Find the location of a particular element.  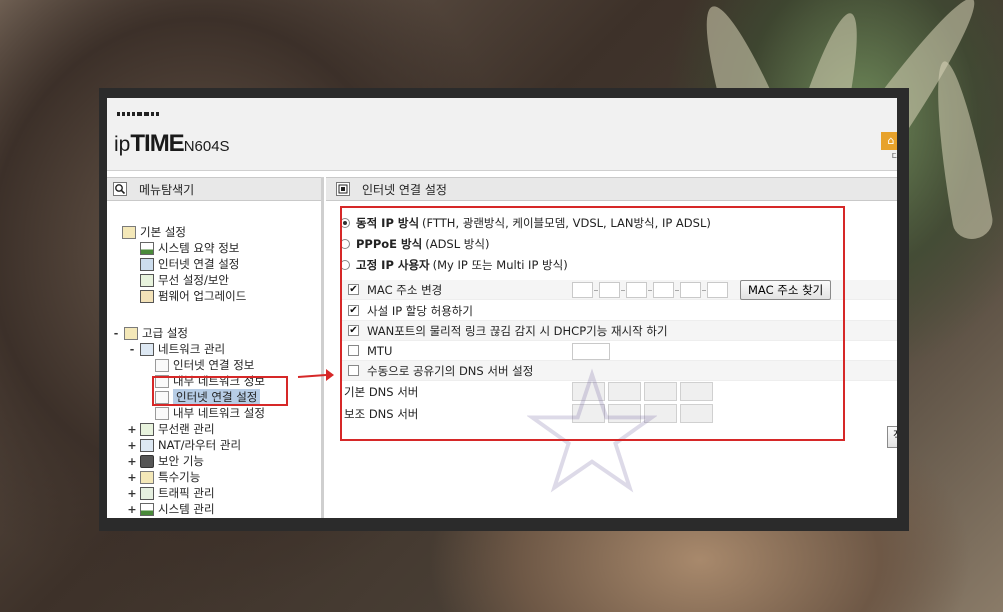

page-title: 인터넷 연결 설정 is located at coordinates (404, 189).